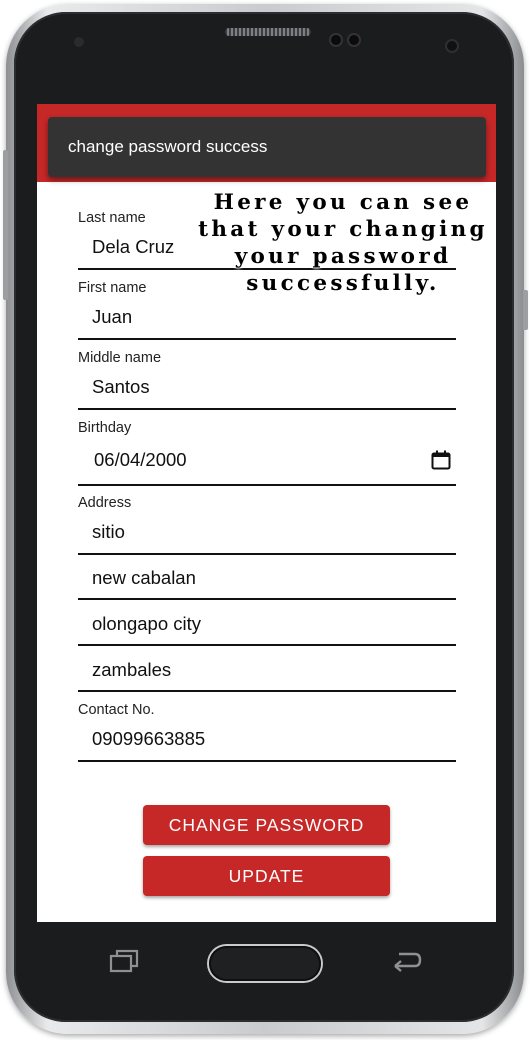 This screenshot has width=531, height=1040. I want to click on sensor-dot, so click(79, 42).